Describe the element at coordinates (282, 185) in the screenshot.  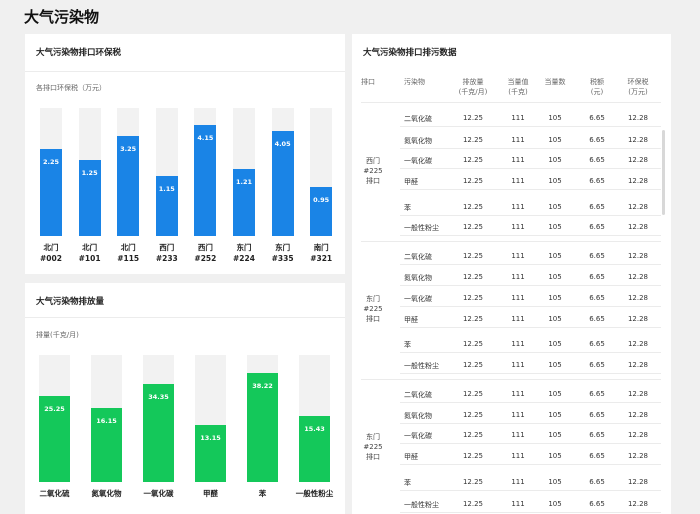
I see `bar-column: 4.05 东门 #335` at that location.